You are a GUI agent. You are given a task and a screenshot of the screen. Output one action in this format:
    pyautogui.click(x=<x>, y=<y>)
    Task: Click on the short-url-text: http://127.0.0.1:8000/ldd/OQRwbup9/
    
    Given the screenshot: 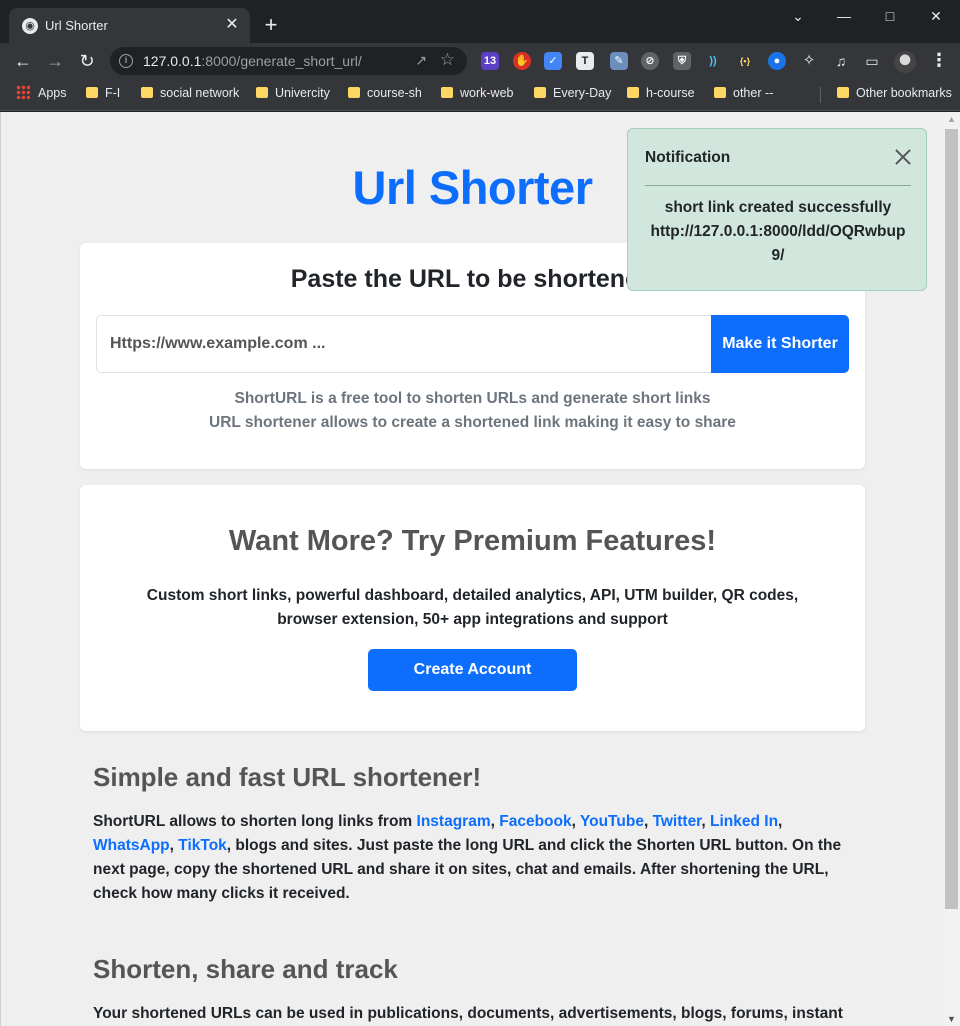 What is the action you would take?
    pyautogui.click(x=778, y=244)
    